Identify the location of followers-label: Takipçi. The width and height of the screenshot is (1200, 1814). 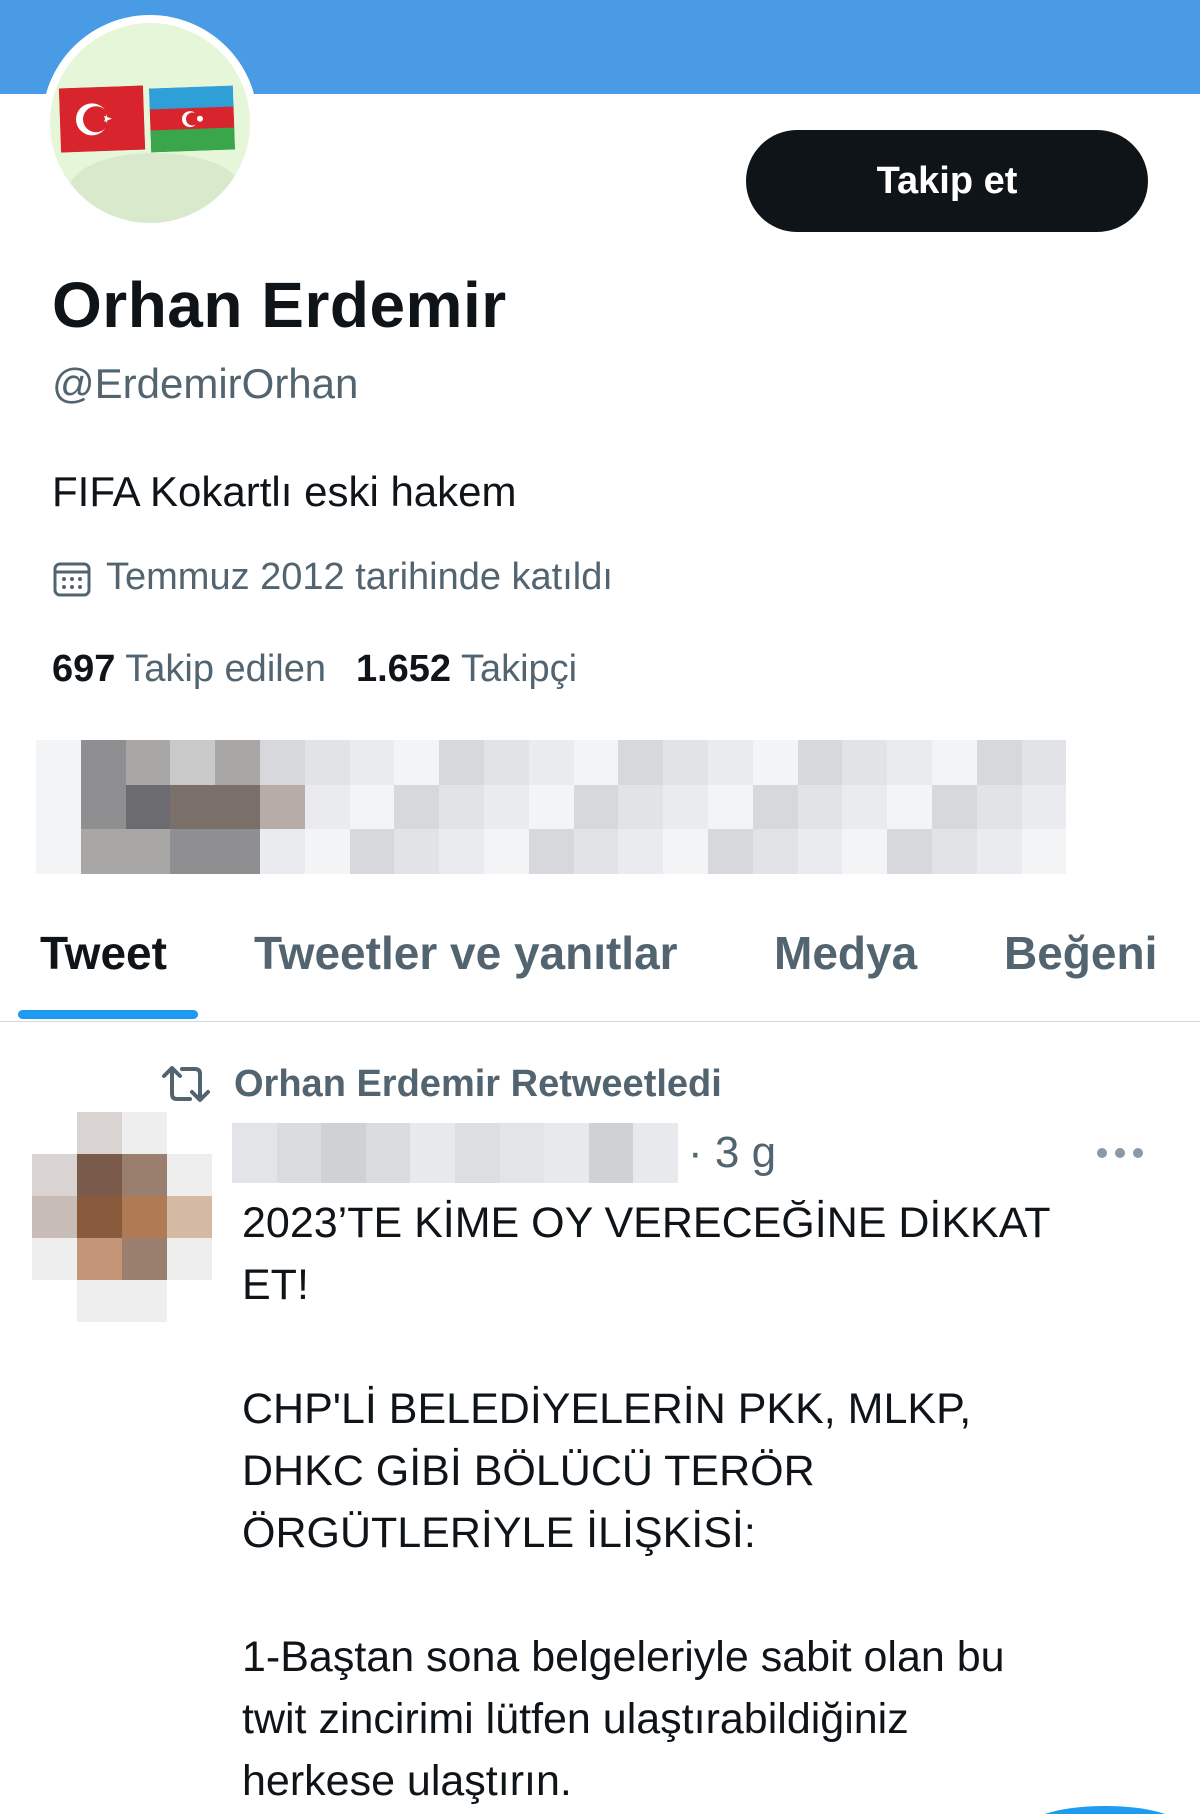
(519, 669).